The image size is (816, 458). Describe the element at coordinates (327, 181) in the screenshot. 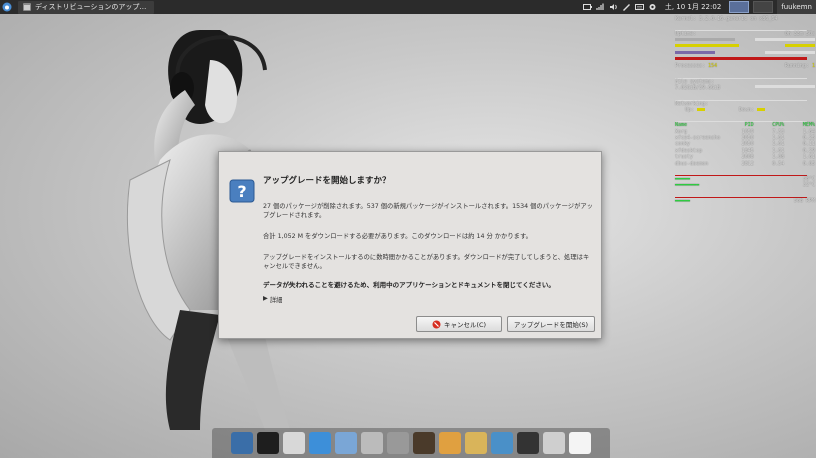

I see `dialog-title: アップグレードを開始しますか？` at that location.